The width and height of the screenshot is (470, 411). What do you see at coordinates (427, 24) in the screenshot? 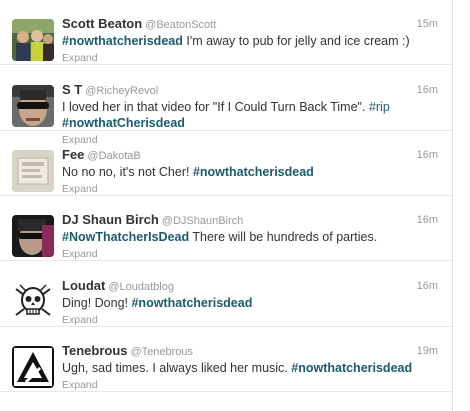
I see `tweet-timestamp: 15m` at bounding box center [427, 24].